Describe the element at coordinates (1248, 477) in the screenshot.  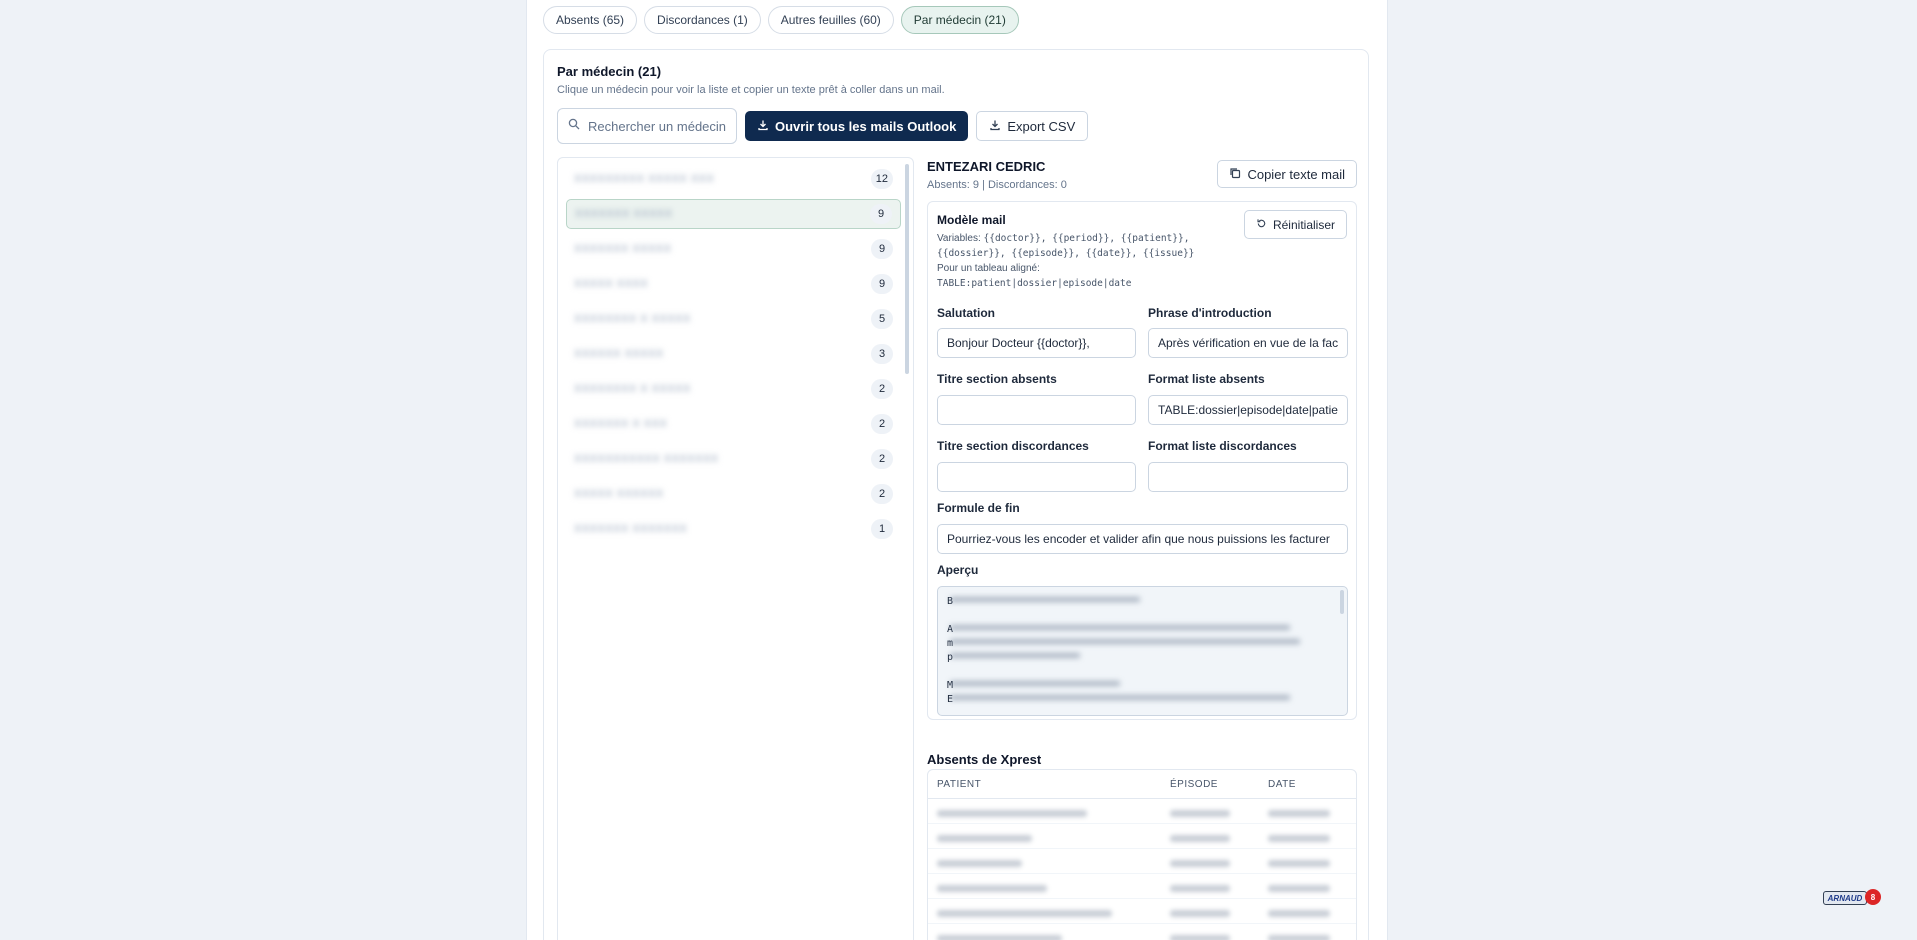
I see `discordances-format-input` at that location.